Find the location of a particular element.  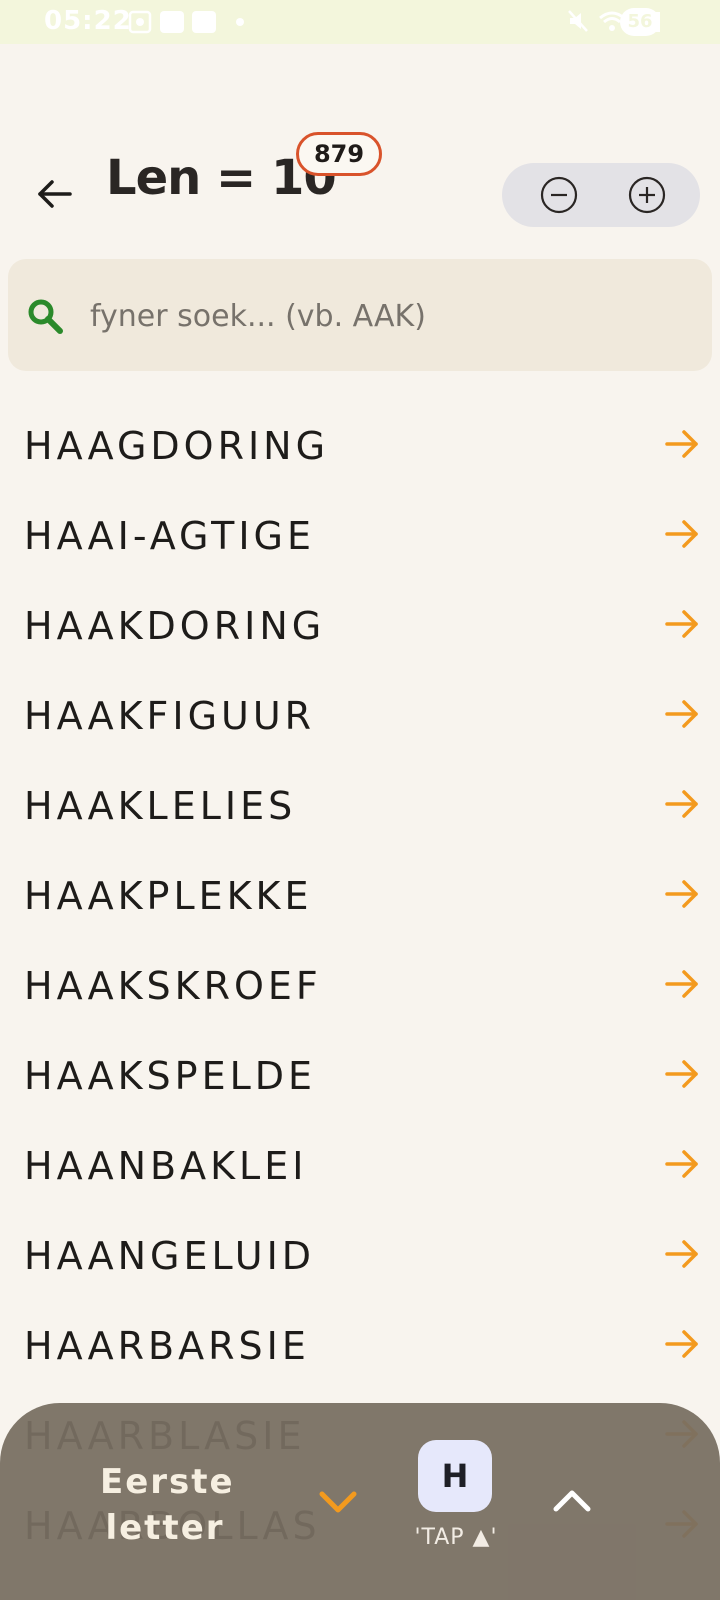

word-row: HAANBAKLEI is located at coordinates (360, 1165).